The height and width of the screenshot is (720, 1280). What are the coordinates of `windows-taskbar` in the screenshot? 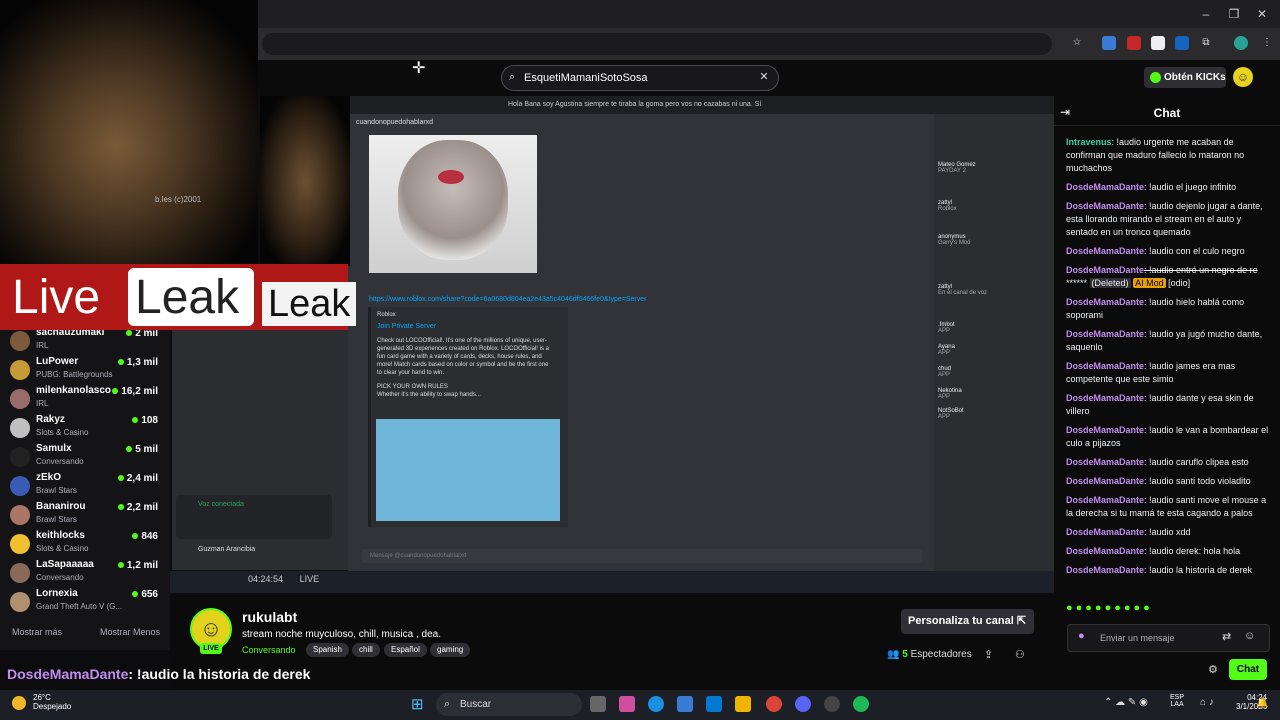 It's located at (640, 705).